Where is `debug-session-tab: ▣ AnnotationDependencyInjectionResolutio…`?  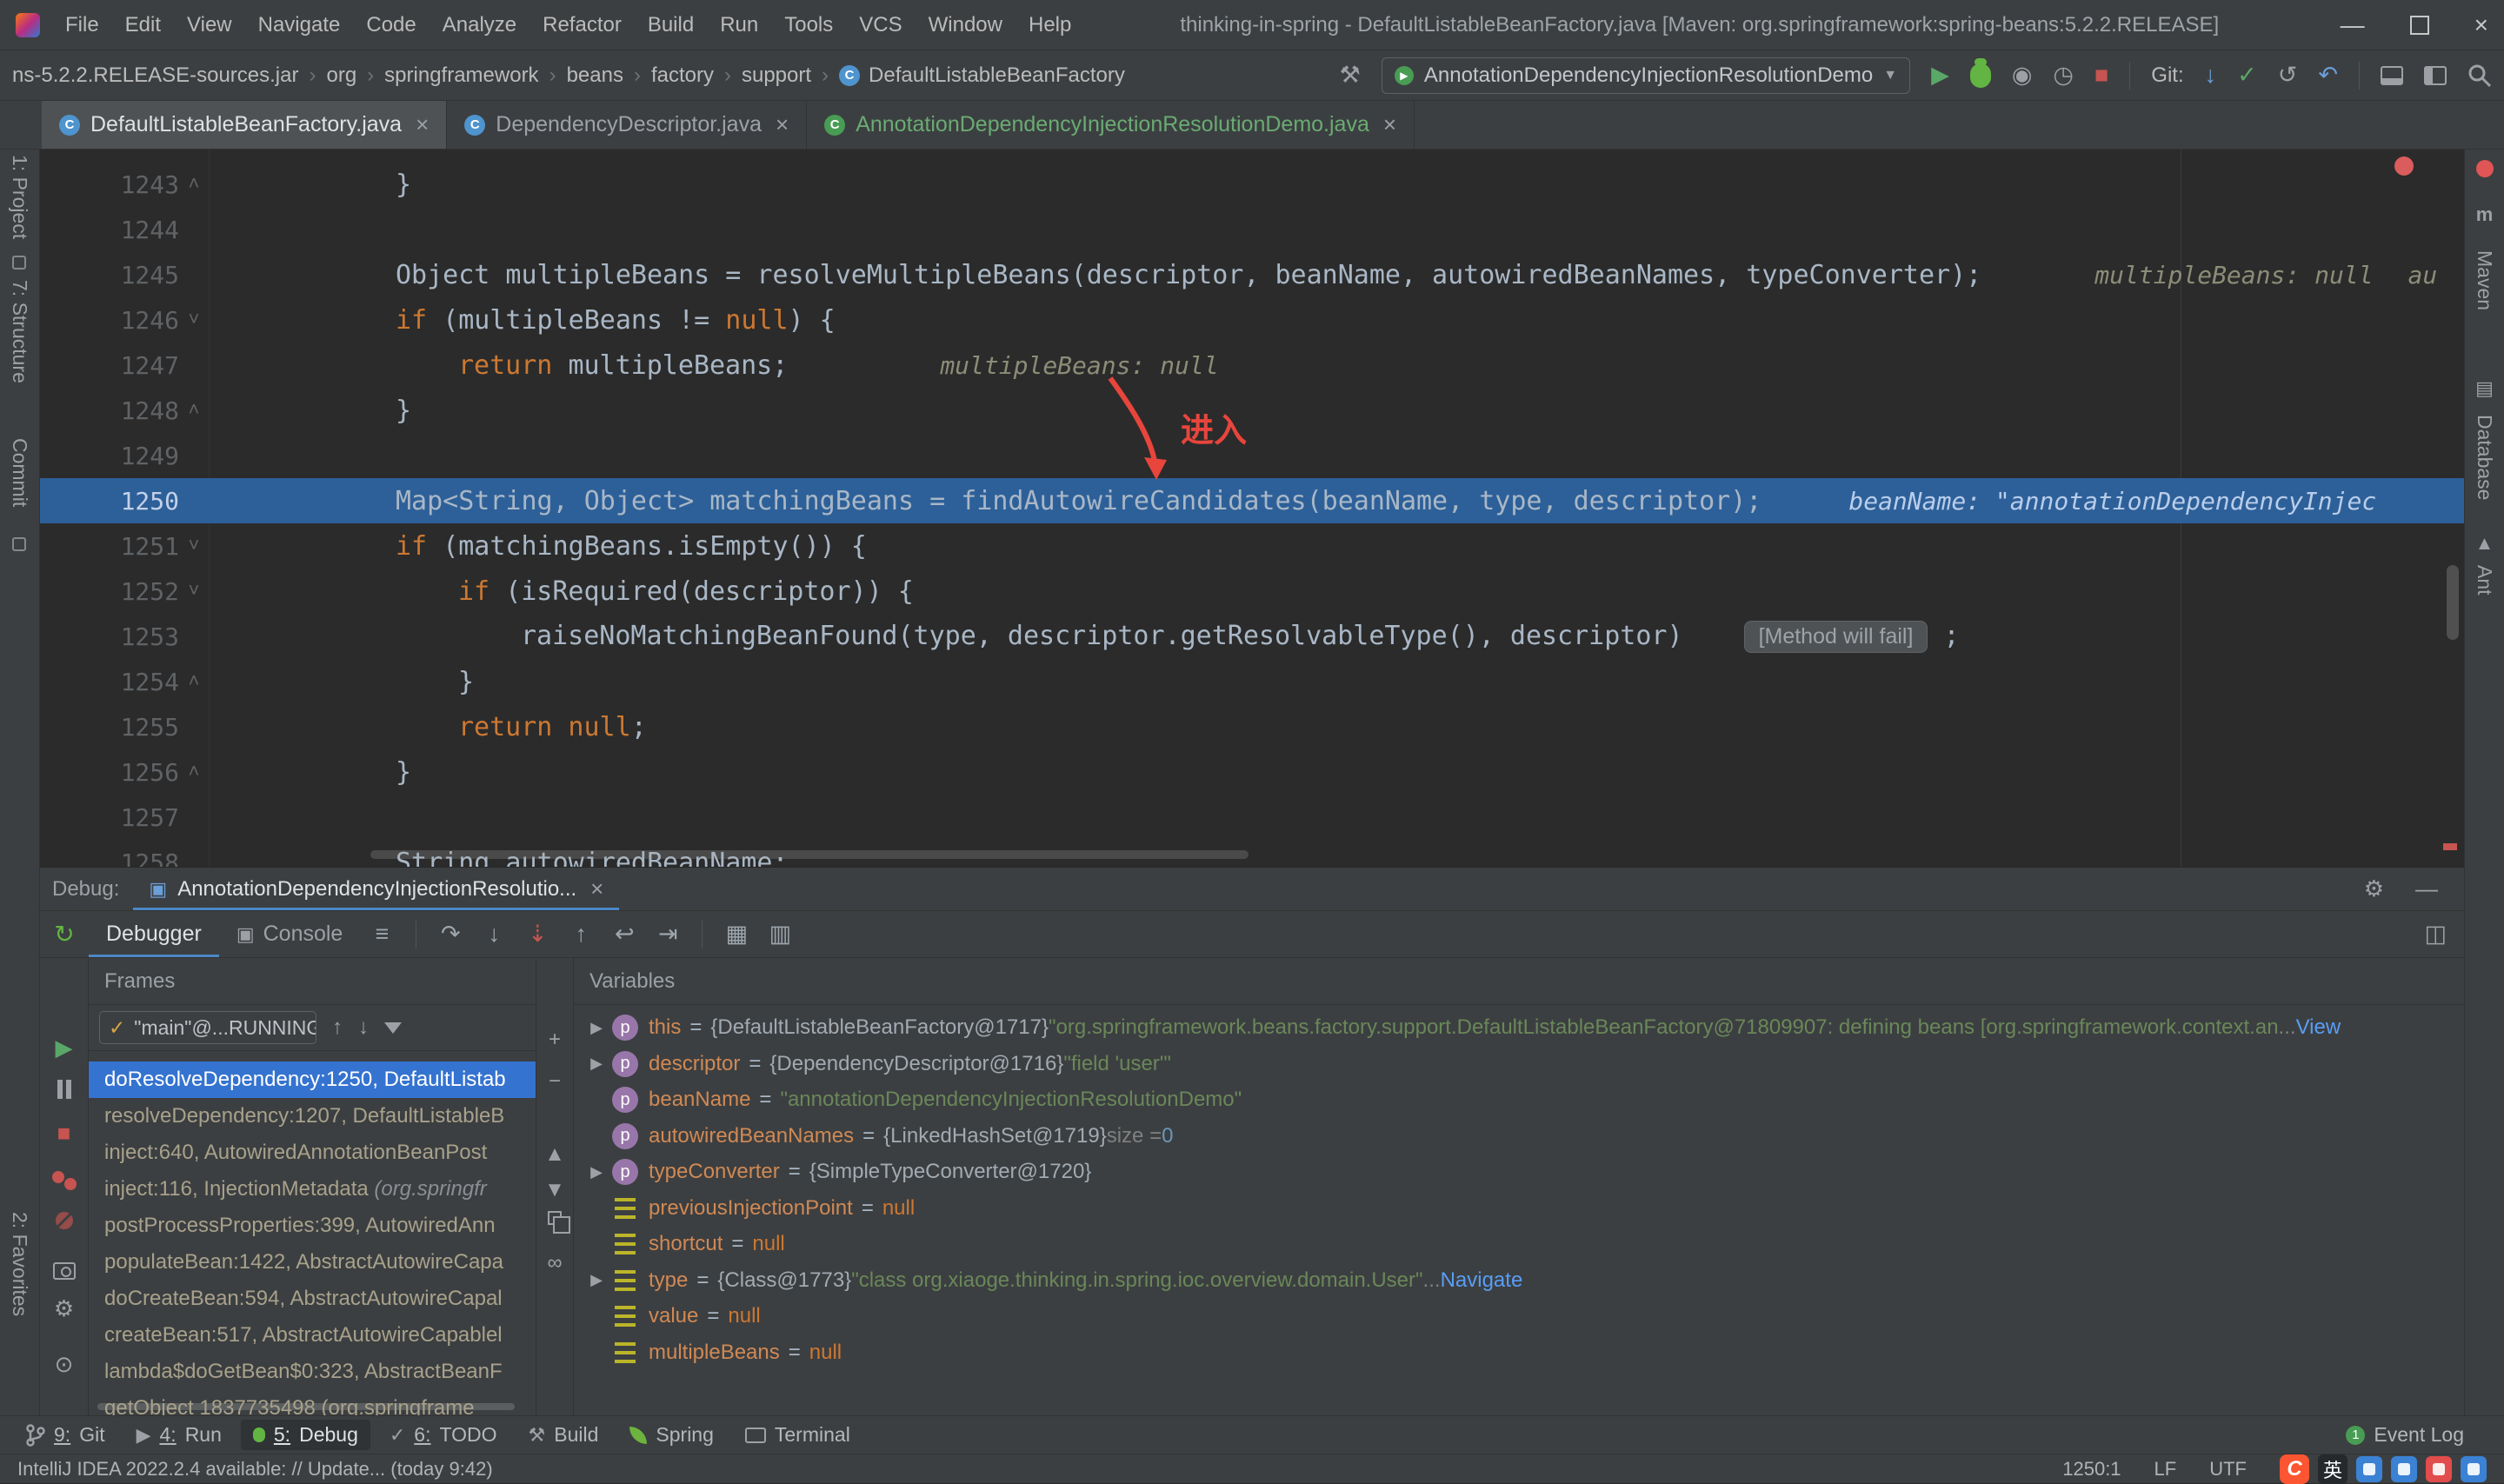 debug-session-tab: ▣ AnnotationDependencyInjectionResolutio… is located at coordinates (376, 889).